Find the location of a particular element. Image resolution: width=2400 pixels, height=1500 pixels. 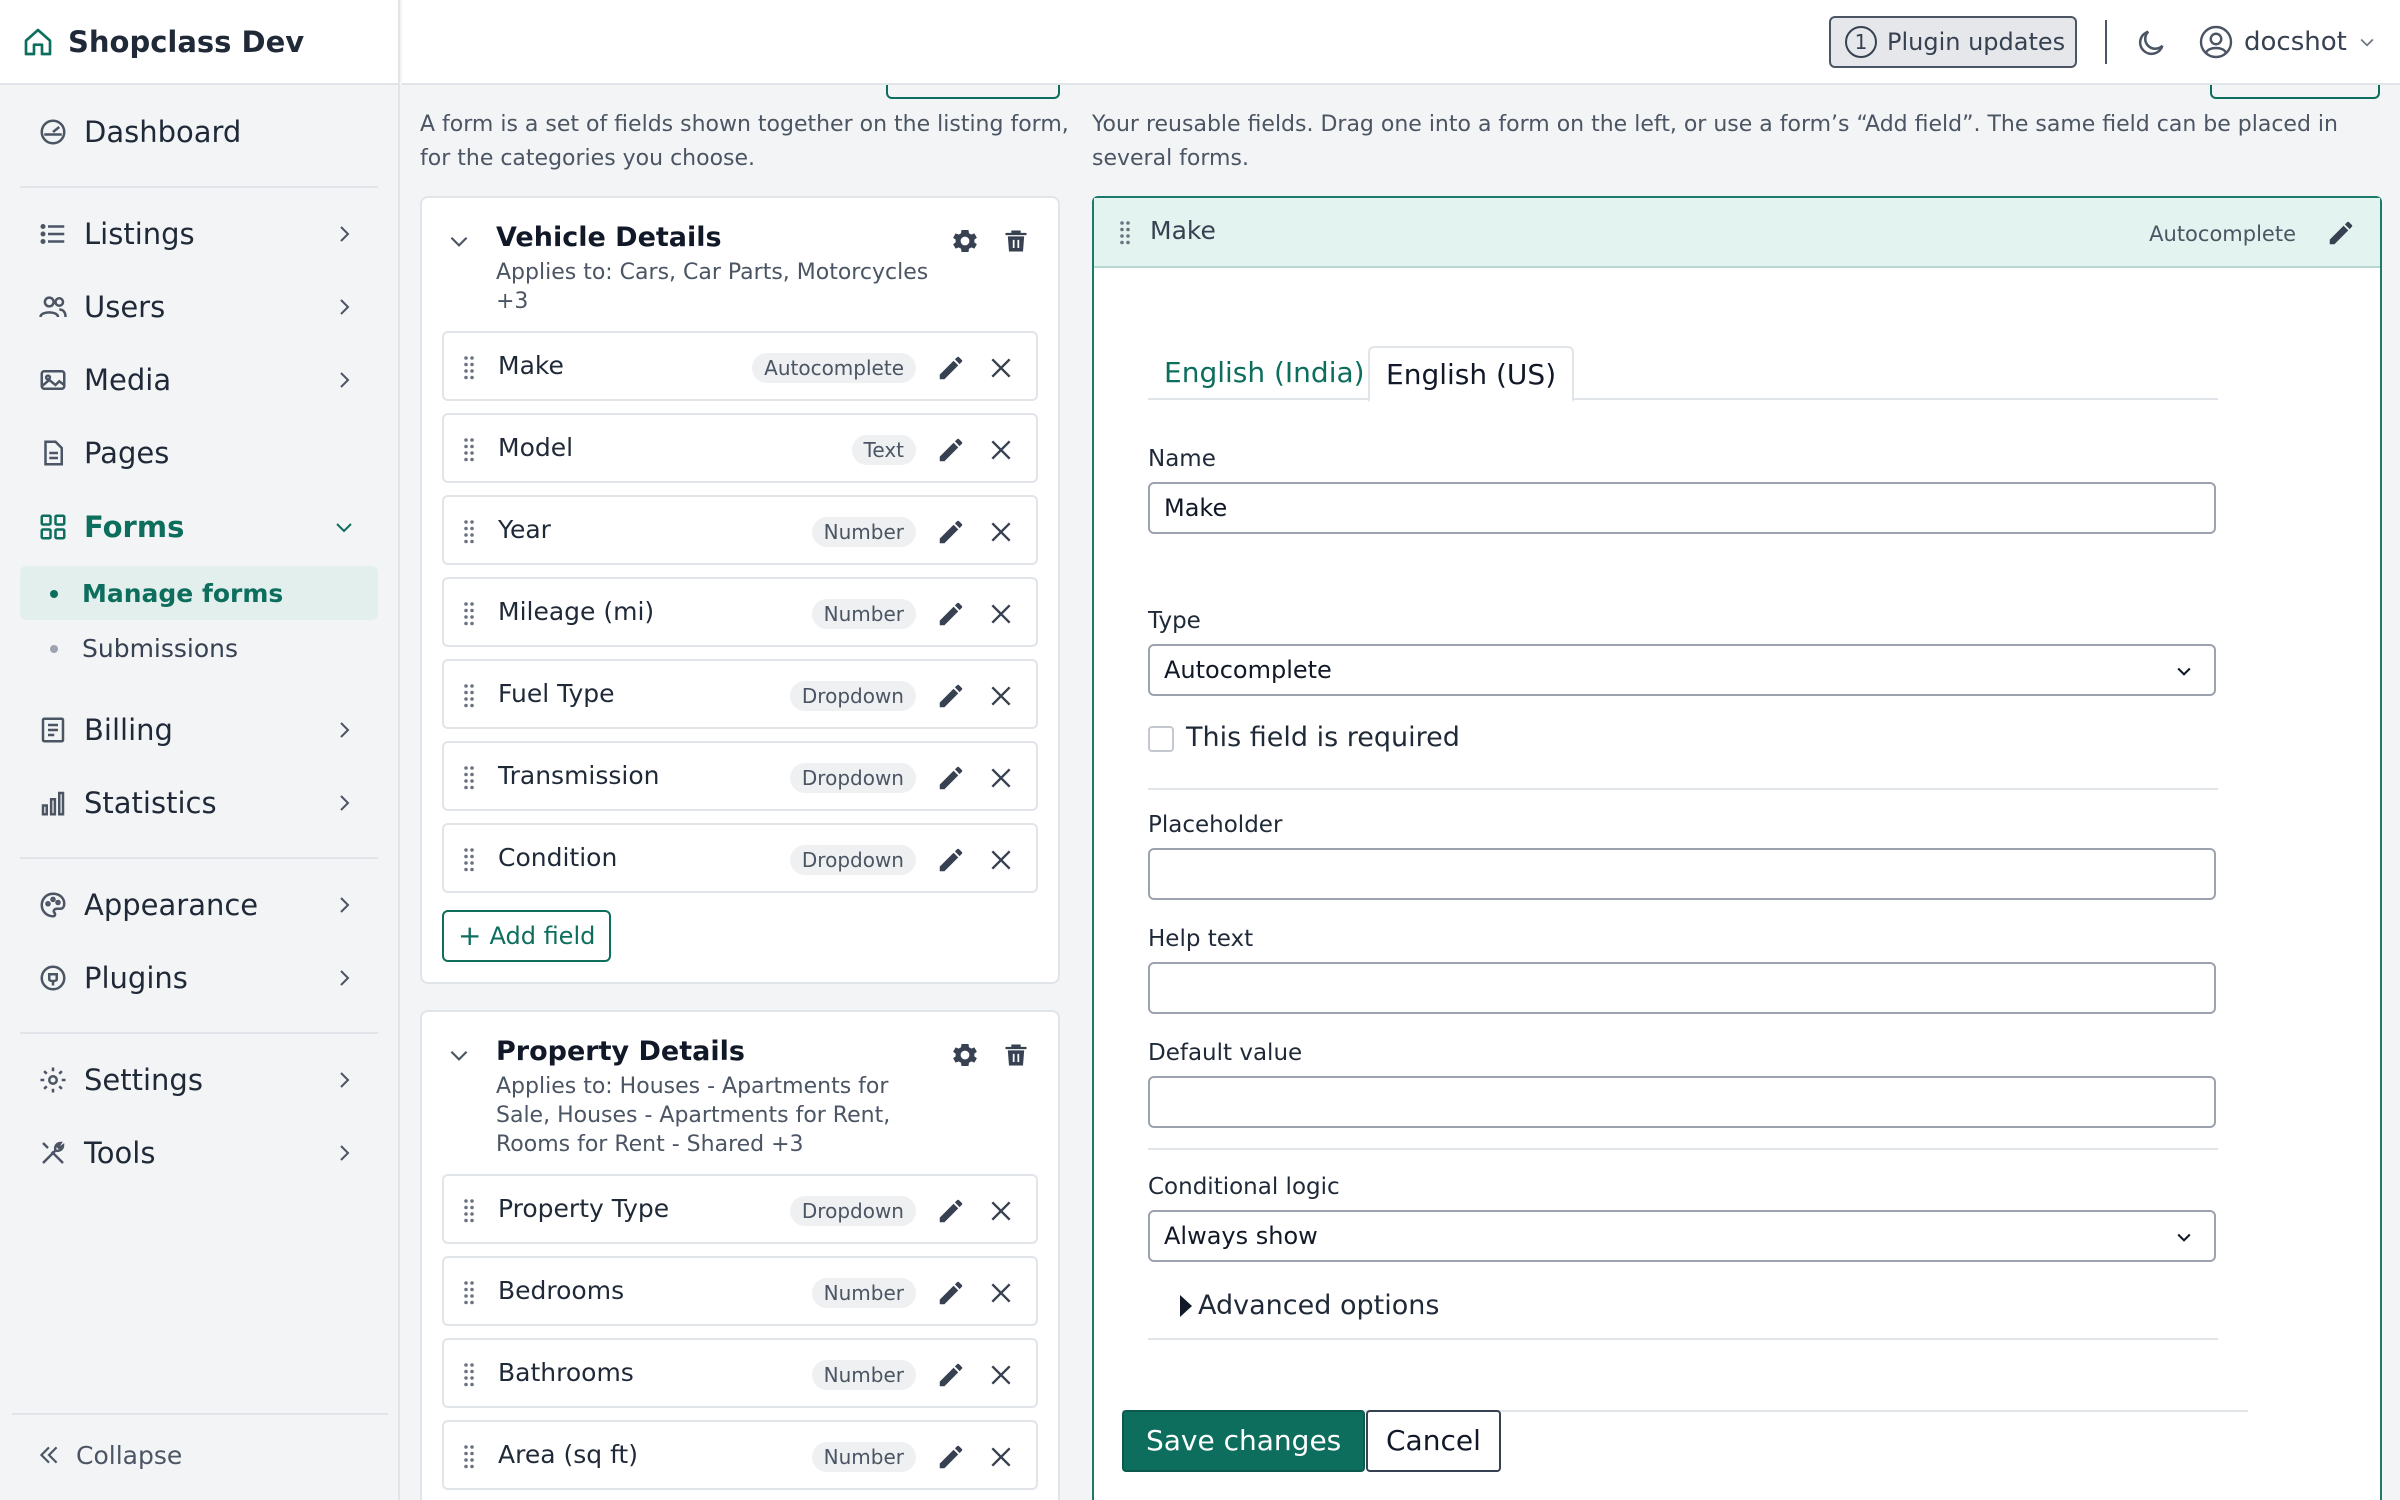

placeholder-input is located at coordinates (1682, 874).